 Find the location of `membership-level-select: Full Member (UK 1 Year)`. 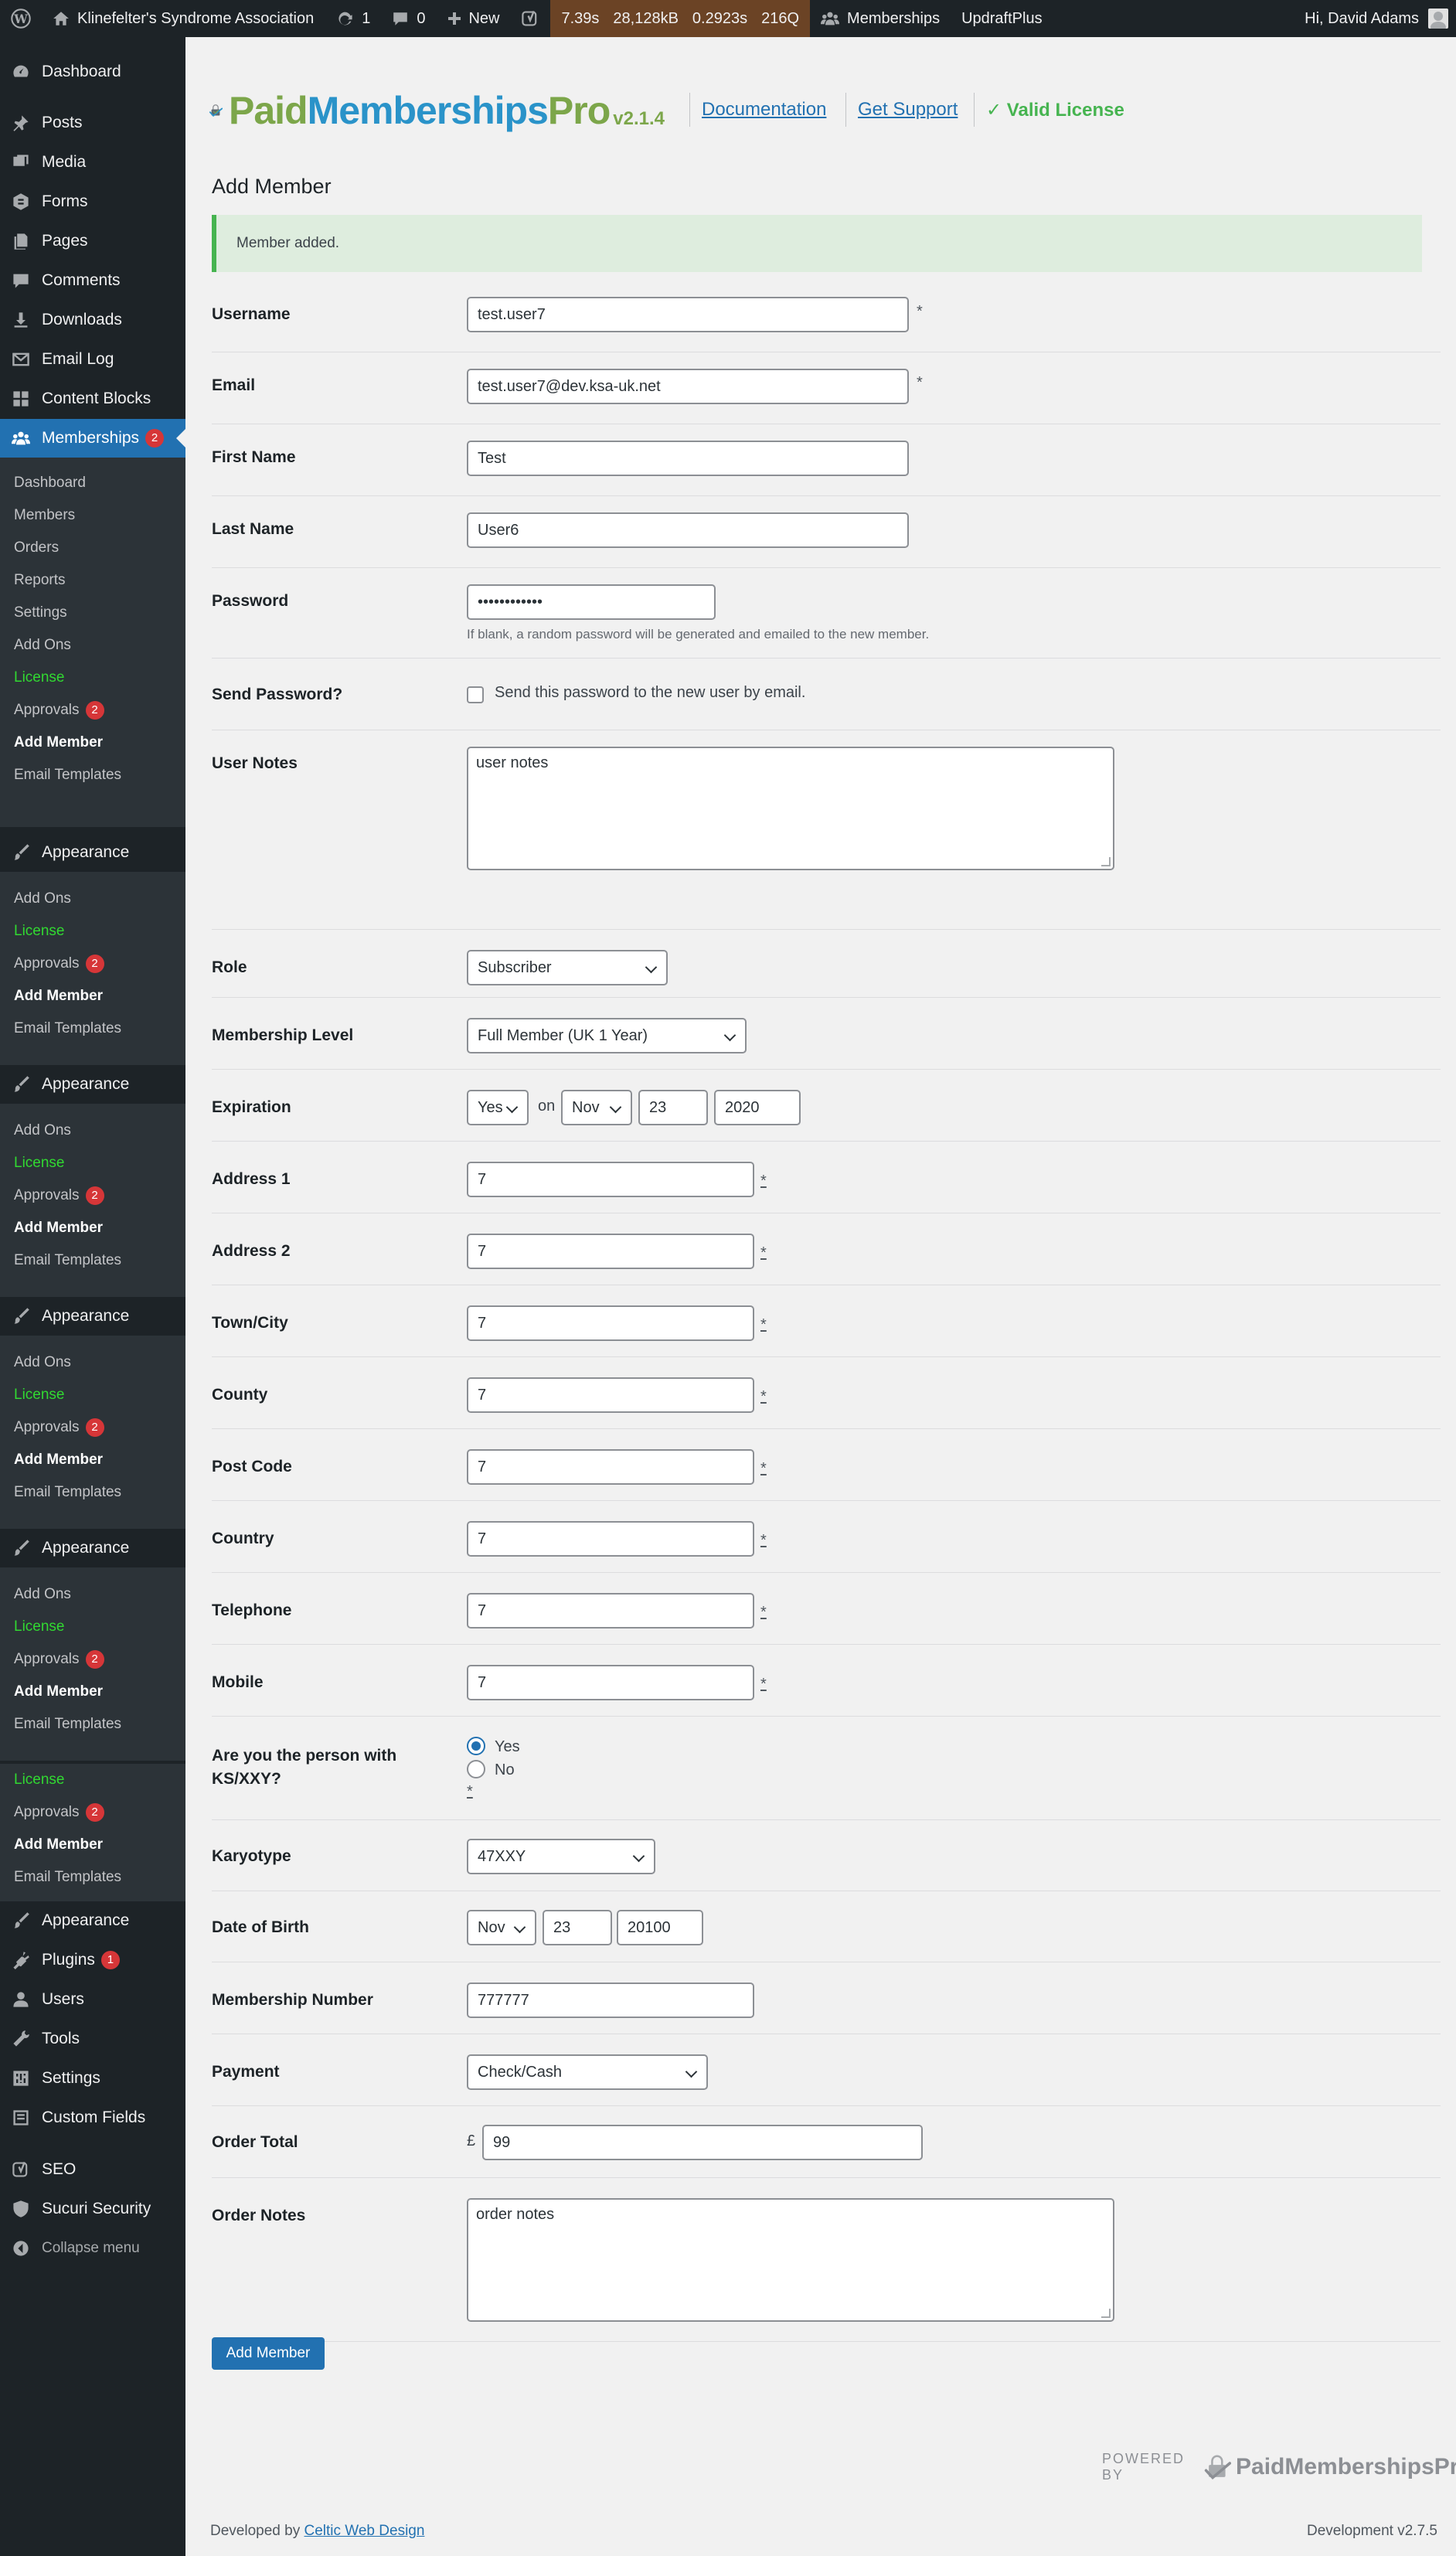

membership-level-select: Full Member (UK 1 Year) is located at coordinates (607, 1035).